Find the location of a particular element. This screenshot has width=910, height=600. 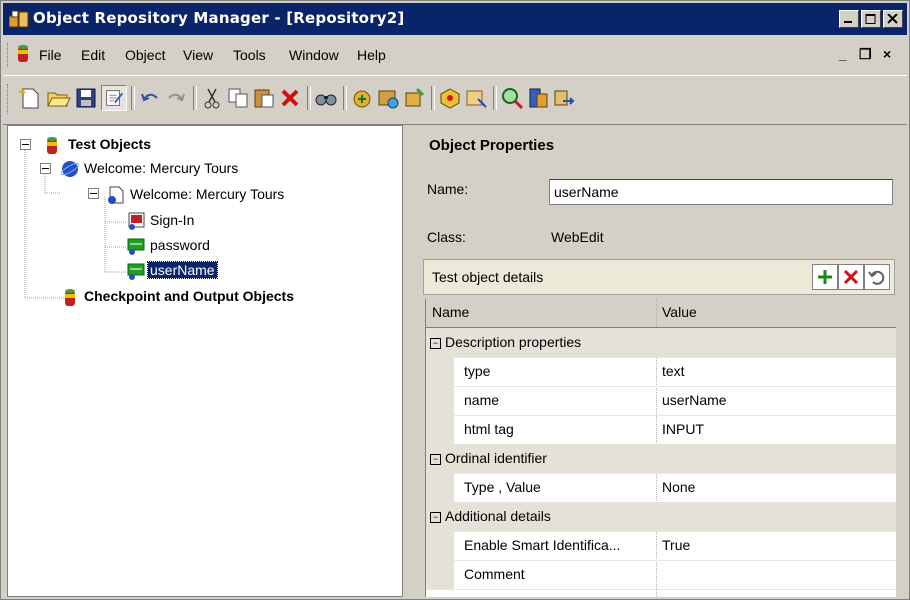

tree-item-browser: Welcome: Mercury Tours is located at coordinates (206, 169).